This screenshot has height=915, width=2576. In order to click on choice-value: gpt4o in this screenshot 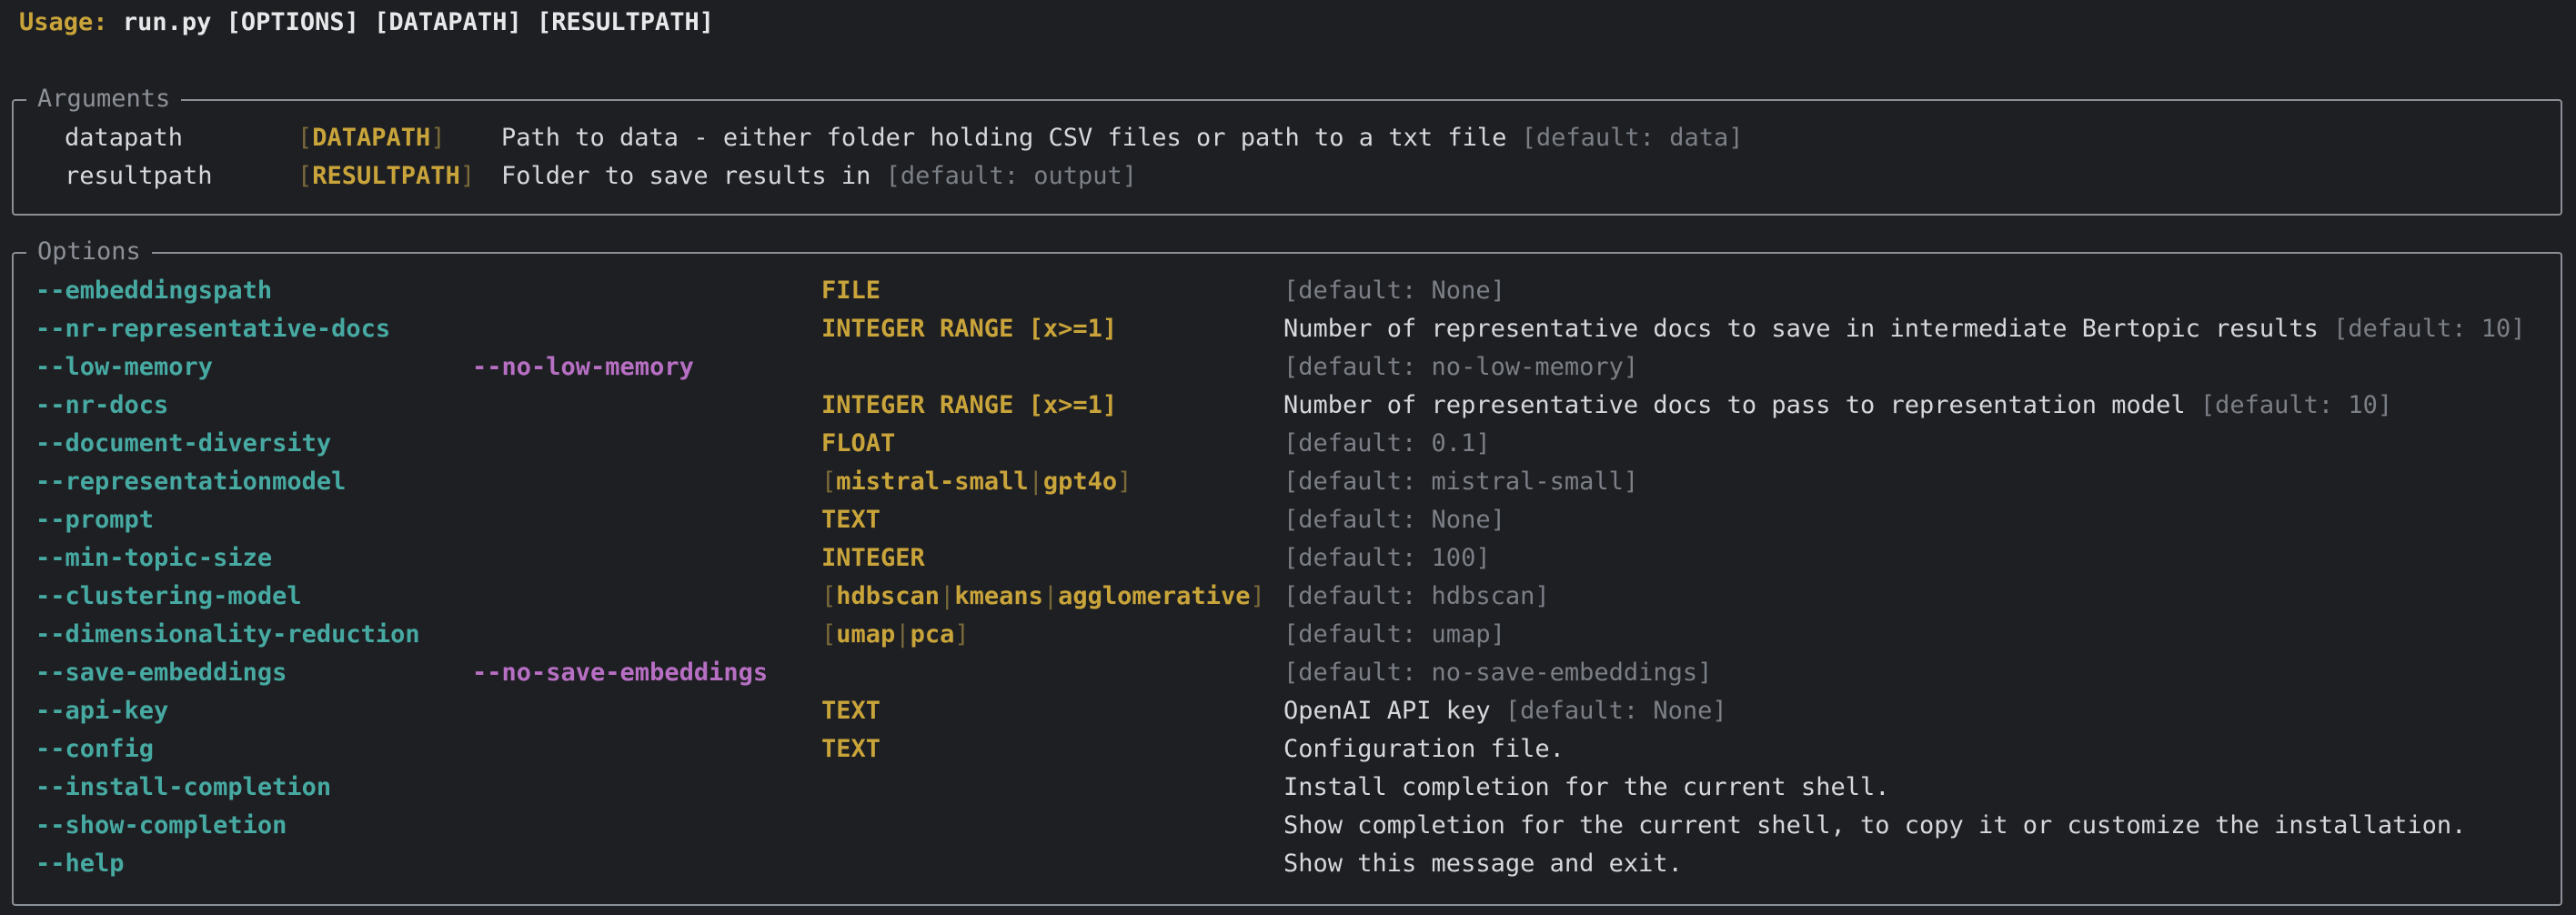, I will do `click(1080, 482)`.